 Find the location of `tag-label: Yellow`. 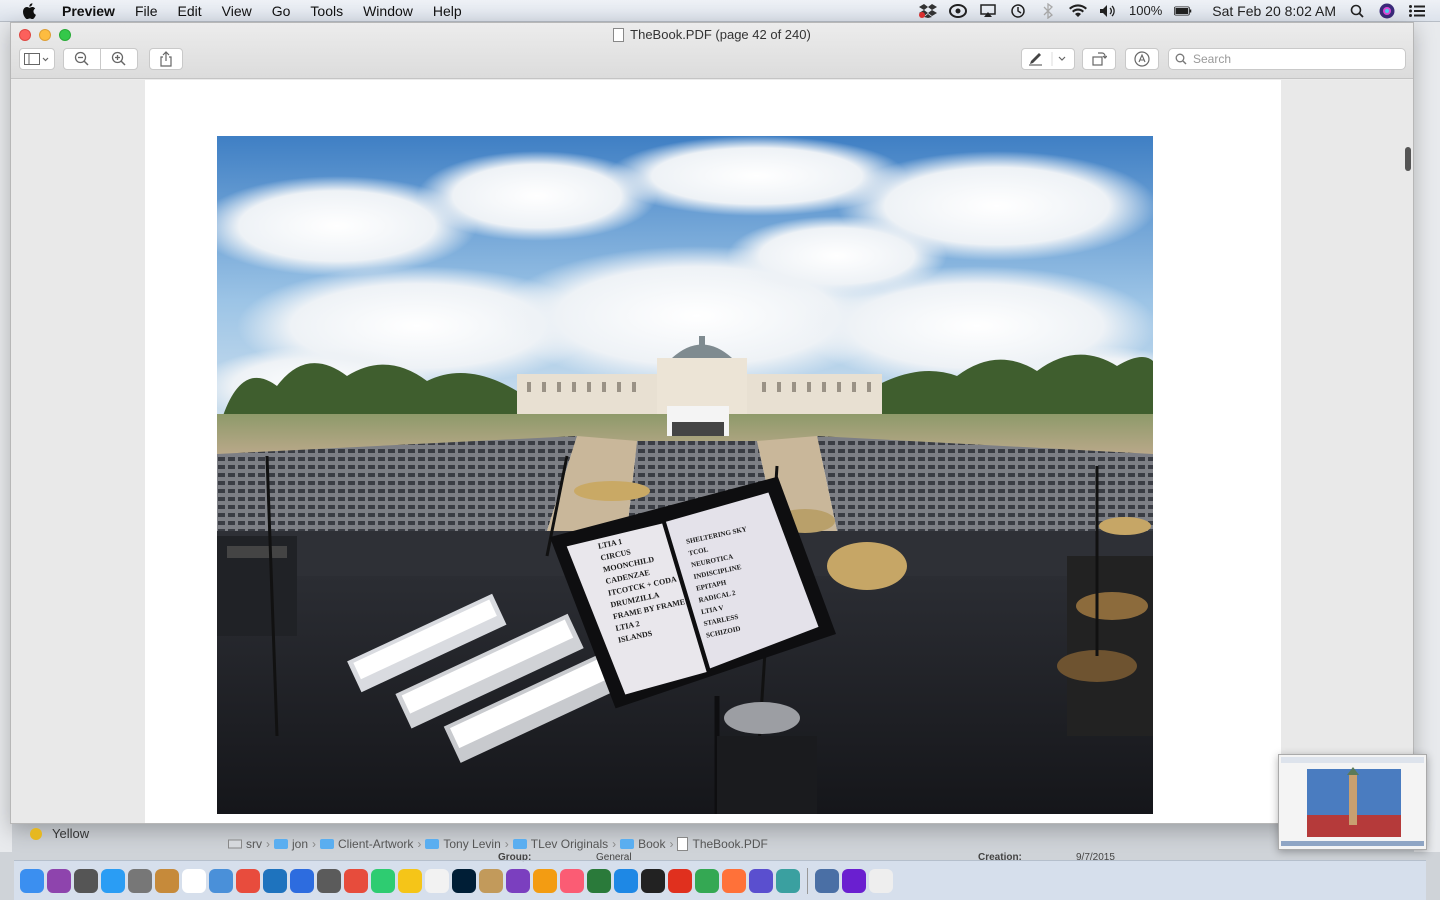

tag-label: Yellow is located at coordinates (71, 833).